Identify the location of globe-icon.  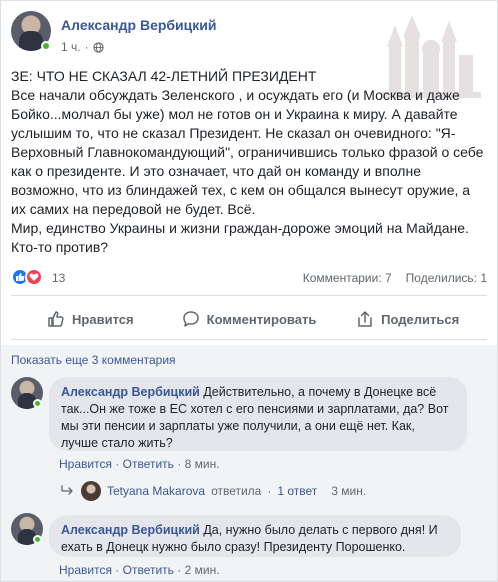
(98, 47).